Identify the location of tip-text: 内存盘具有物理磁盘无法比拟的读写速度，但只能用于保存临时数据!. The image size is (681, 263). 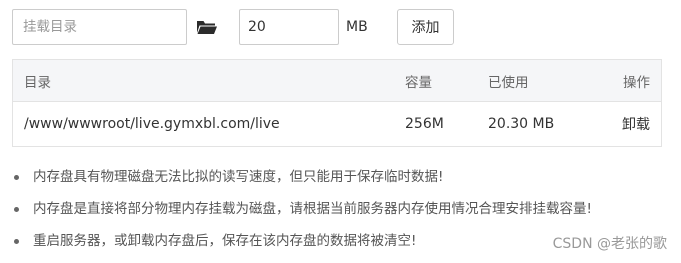
(238, 177).